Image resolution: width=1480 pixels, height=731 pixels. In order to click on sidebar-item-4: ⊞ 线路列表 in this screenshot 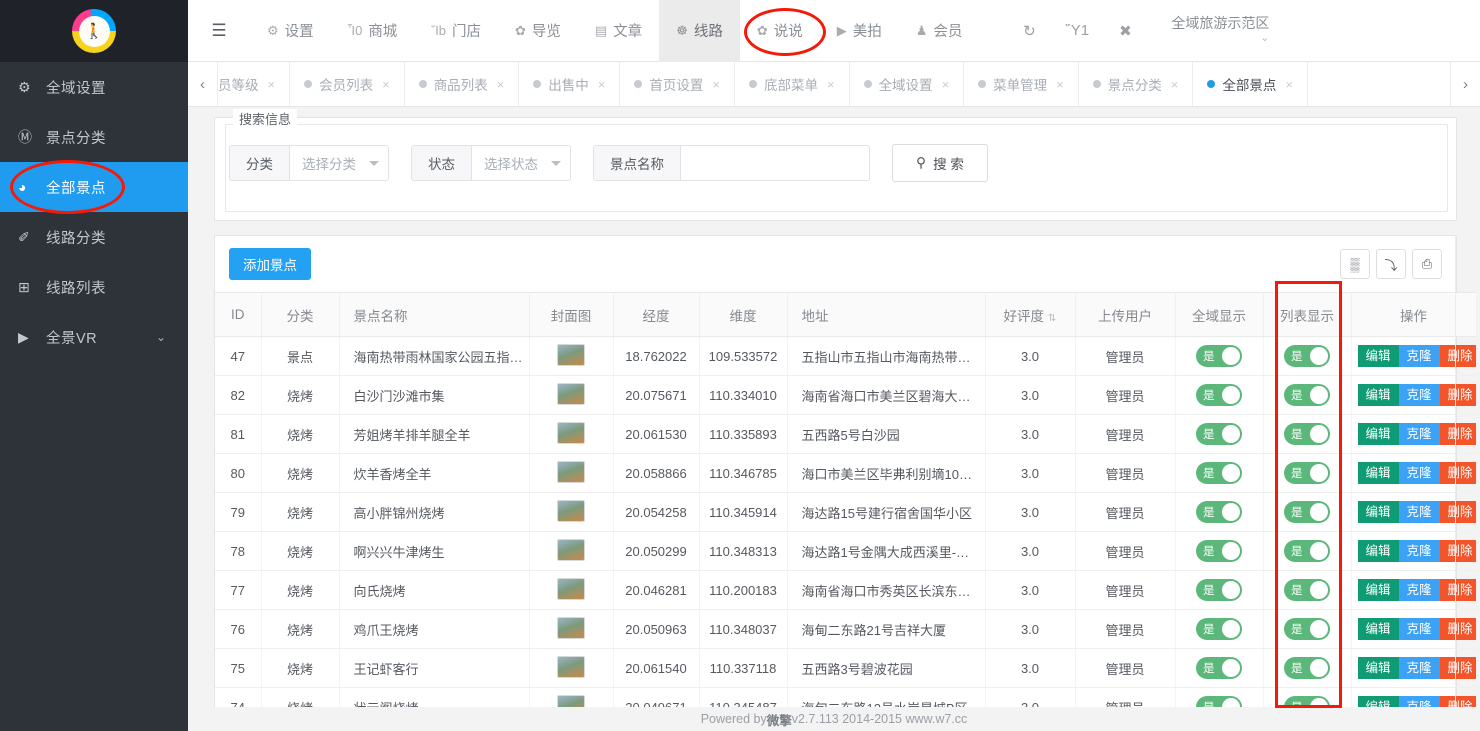, I will do `click(94, 287)`.